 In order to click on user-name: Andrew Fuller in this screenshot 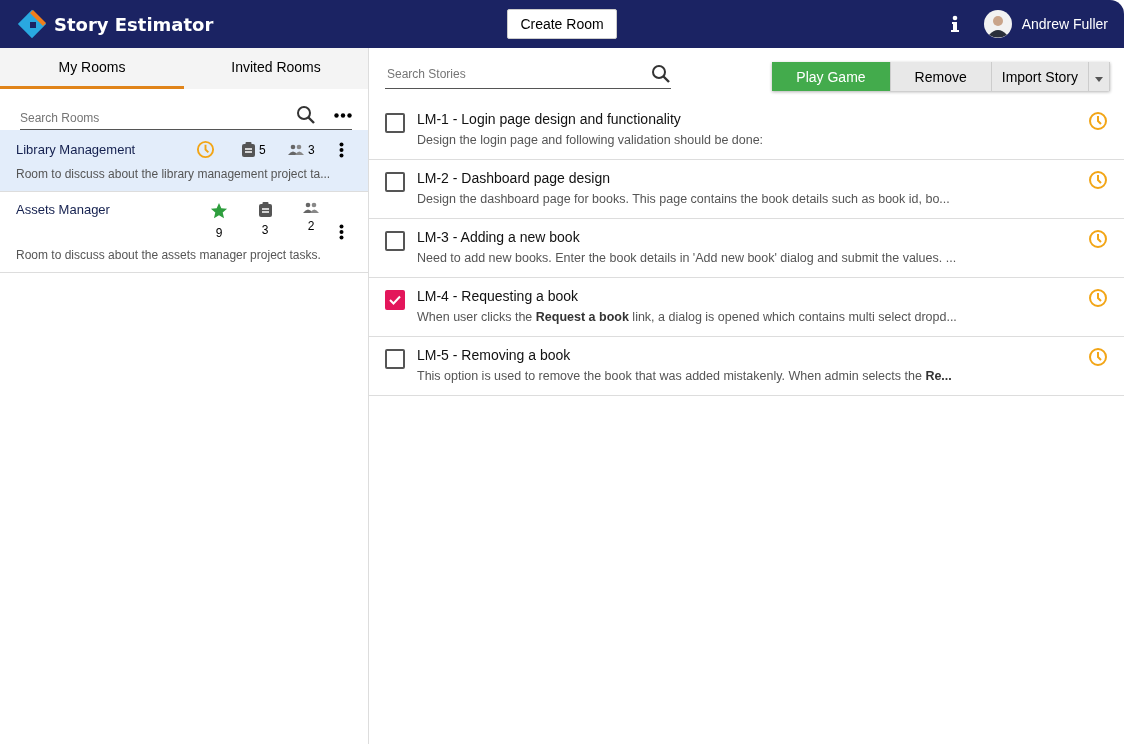, I will do `click(1064, 24)`.